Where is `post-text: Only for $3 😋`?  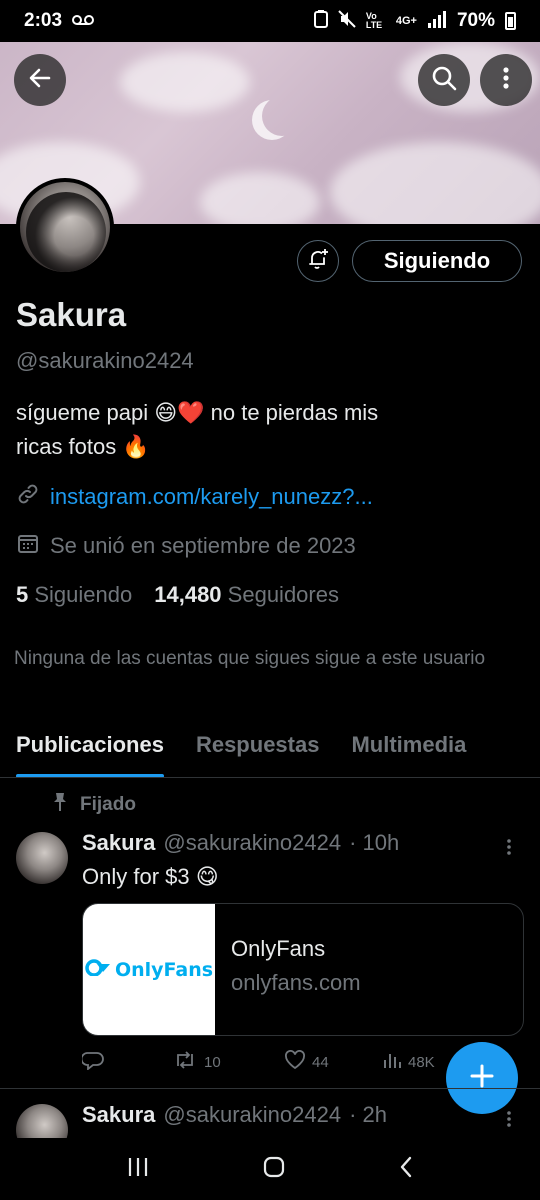 post-text: Only for $3 😋 is located at coordinates (150, 876).